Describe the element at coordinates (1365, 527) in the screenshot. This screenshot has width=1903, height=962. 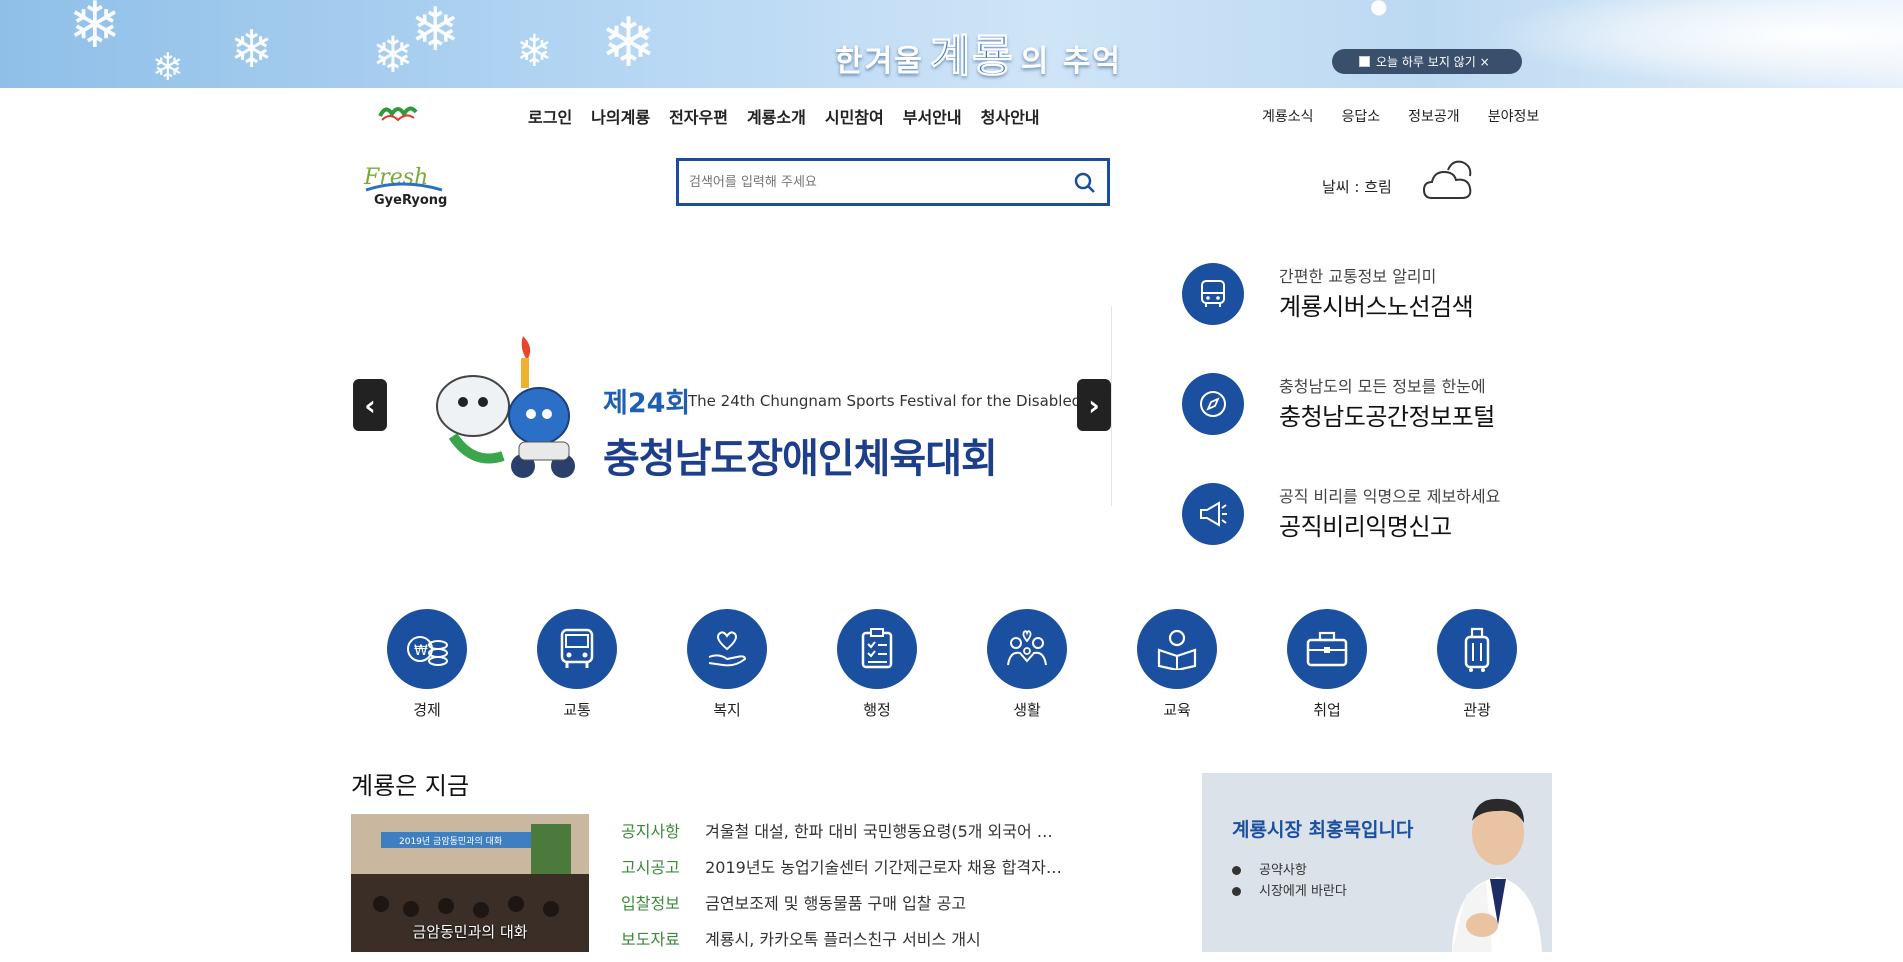
I see `quick-link-title: 공직비리익명신고` at that location.